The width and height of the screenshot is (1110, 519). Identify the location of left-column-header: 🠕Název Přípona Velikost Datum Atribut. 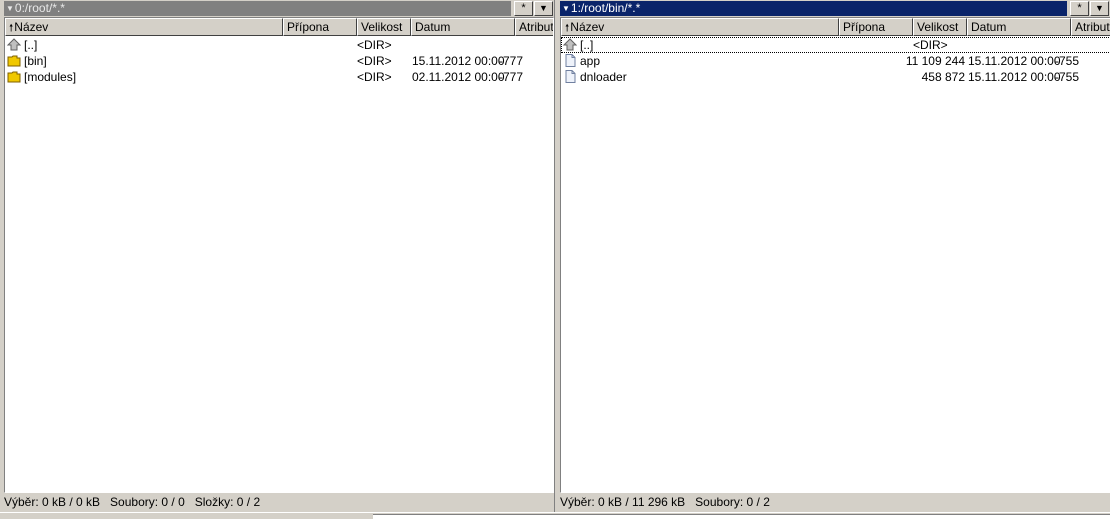
(279, 27).